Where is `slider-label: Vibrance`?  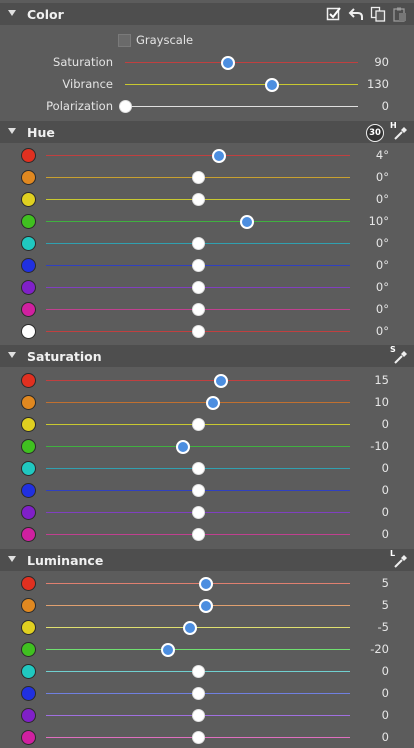 slider-label: Vibrance is located at coordinates (87, 84).